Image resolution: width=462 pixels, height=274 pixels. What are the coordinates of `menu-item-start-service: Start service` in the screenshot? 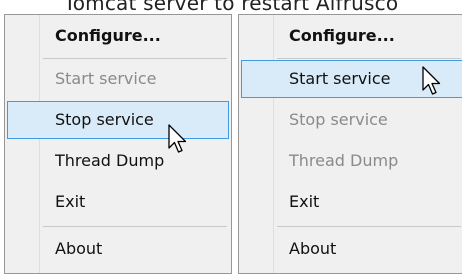 It's located at (106, 78).